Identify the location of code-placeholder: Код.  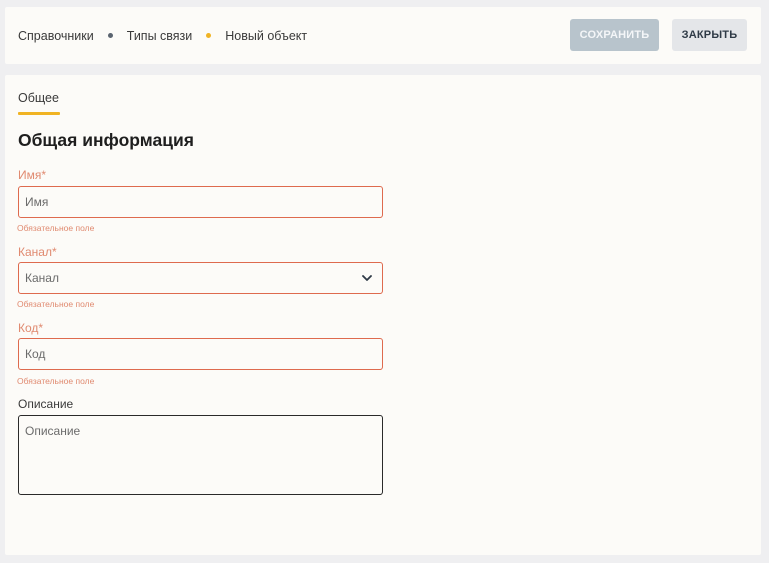
(35, 354).